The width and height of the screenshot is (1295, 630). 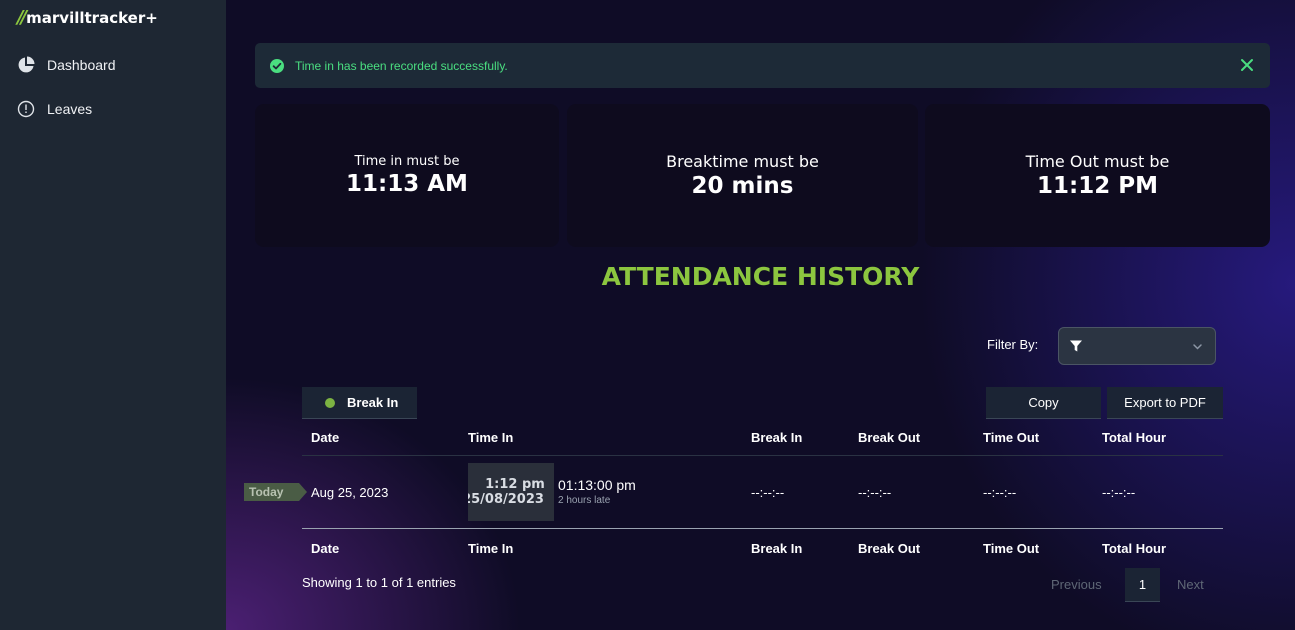 I want to click on column-footer-break-out: Break Out, so click(x=889, y=548).